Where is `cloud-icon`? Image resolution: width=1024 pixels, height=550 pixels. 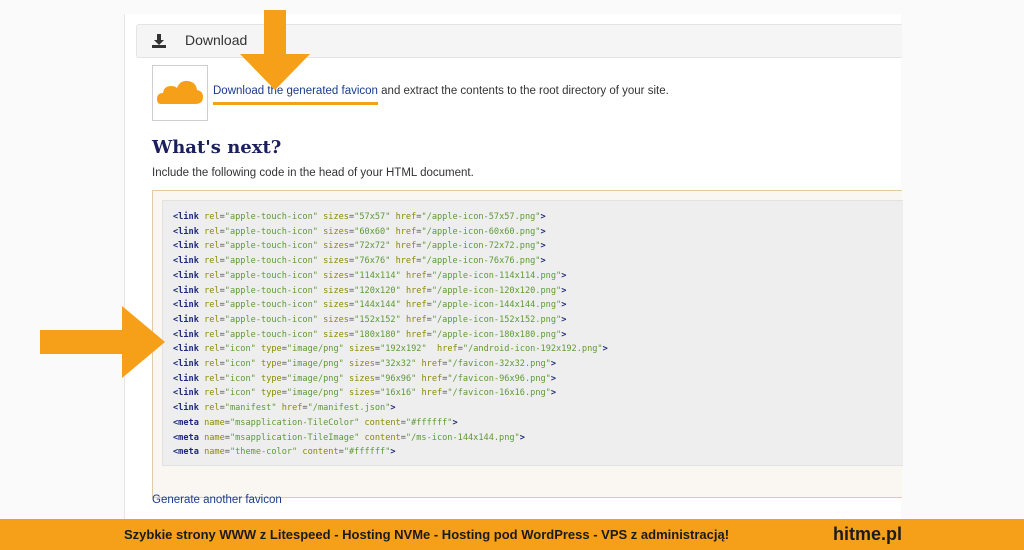
cloud-icon is located at coordinates (180, 92).